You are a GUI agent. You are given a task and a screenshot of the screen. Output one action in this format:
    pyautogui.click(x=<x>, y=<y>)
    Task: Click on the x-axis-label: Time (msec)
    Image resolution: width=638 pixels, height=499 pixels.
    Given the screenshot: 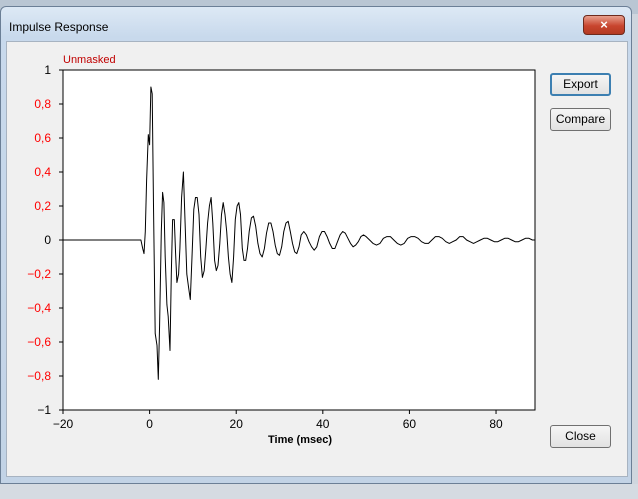 What is the action you would take?
    pyautogui.click(x=300, y=440)
    